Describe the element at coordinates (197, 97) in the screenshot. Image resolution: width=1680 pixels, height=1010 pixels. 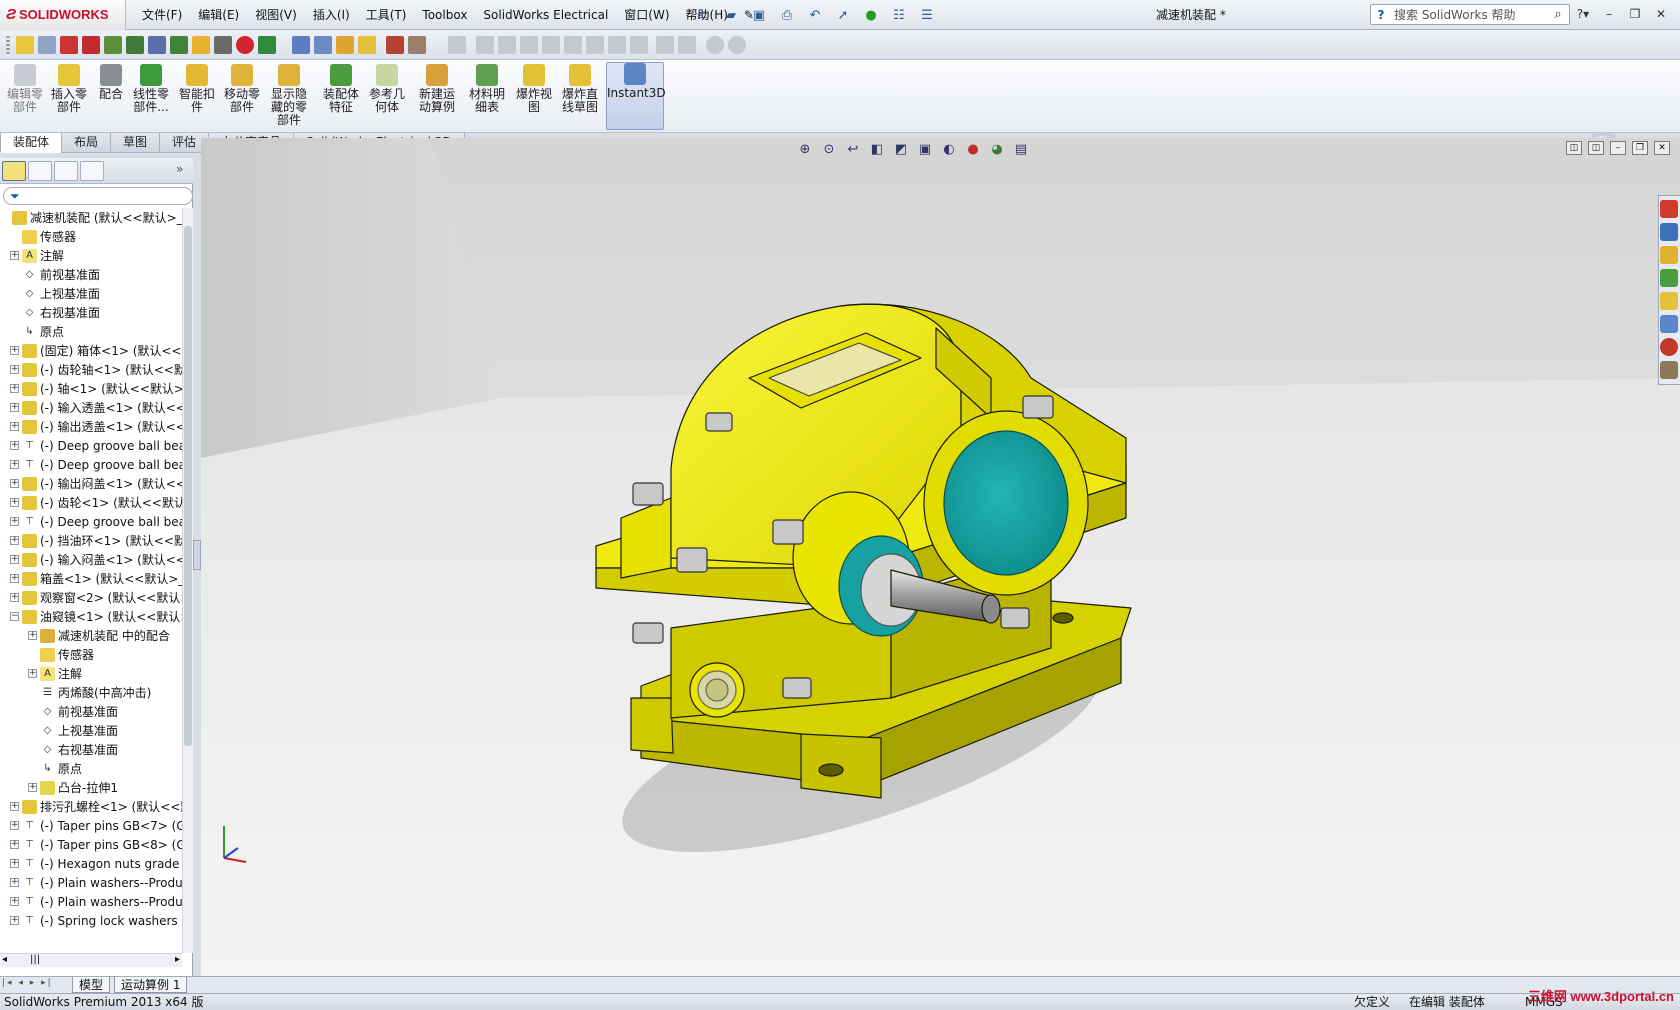
I see `smart-fastener-button: 智能扣件` at that location.